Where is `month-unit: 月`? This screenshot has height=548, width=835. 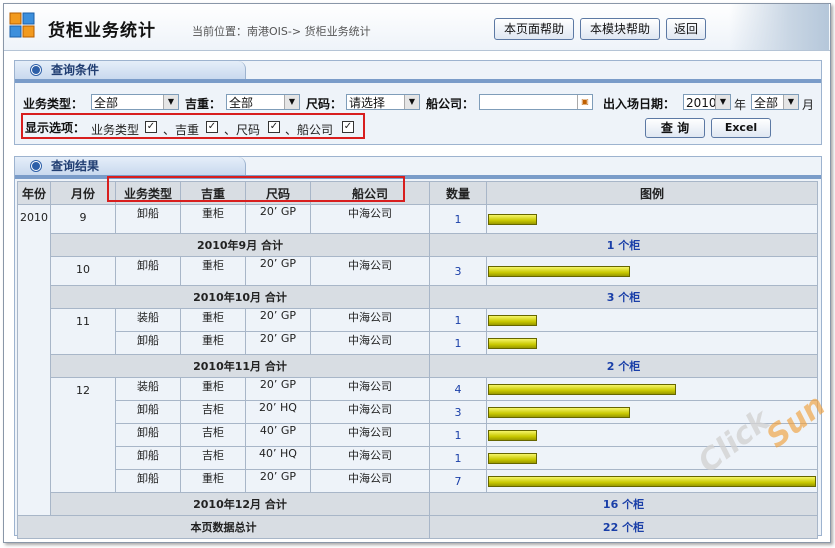 month-unit: 月 is located at coordinates (808, 105).